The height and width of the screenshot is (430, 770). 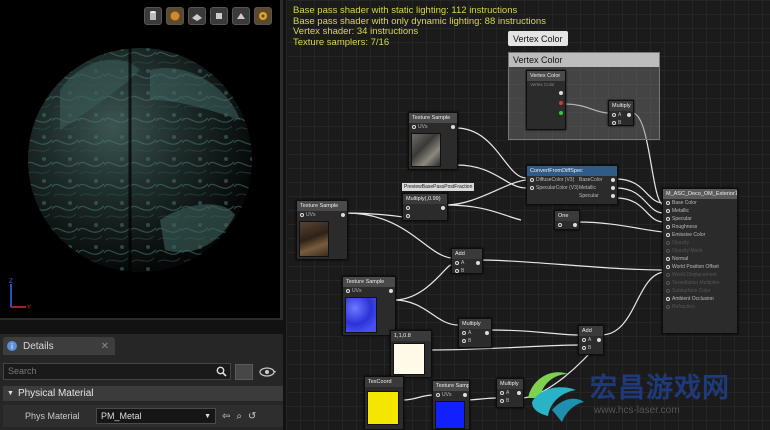 What do you see at coordinates (572, 196) in the screenshot?
I see `pin-specular-out: Specular` at bounding box center [572, 196].